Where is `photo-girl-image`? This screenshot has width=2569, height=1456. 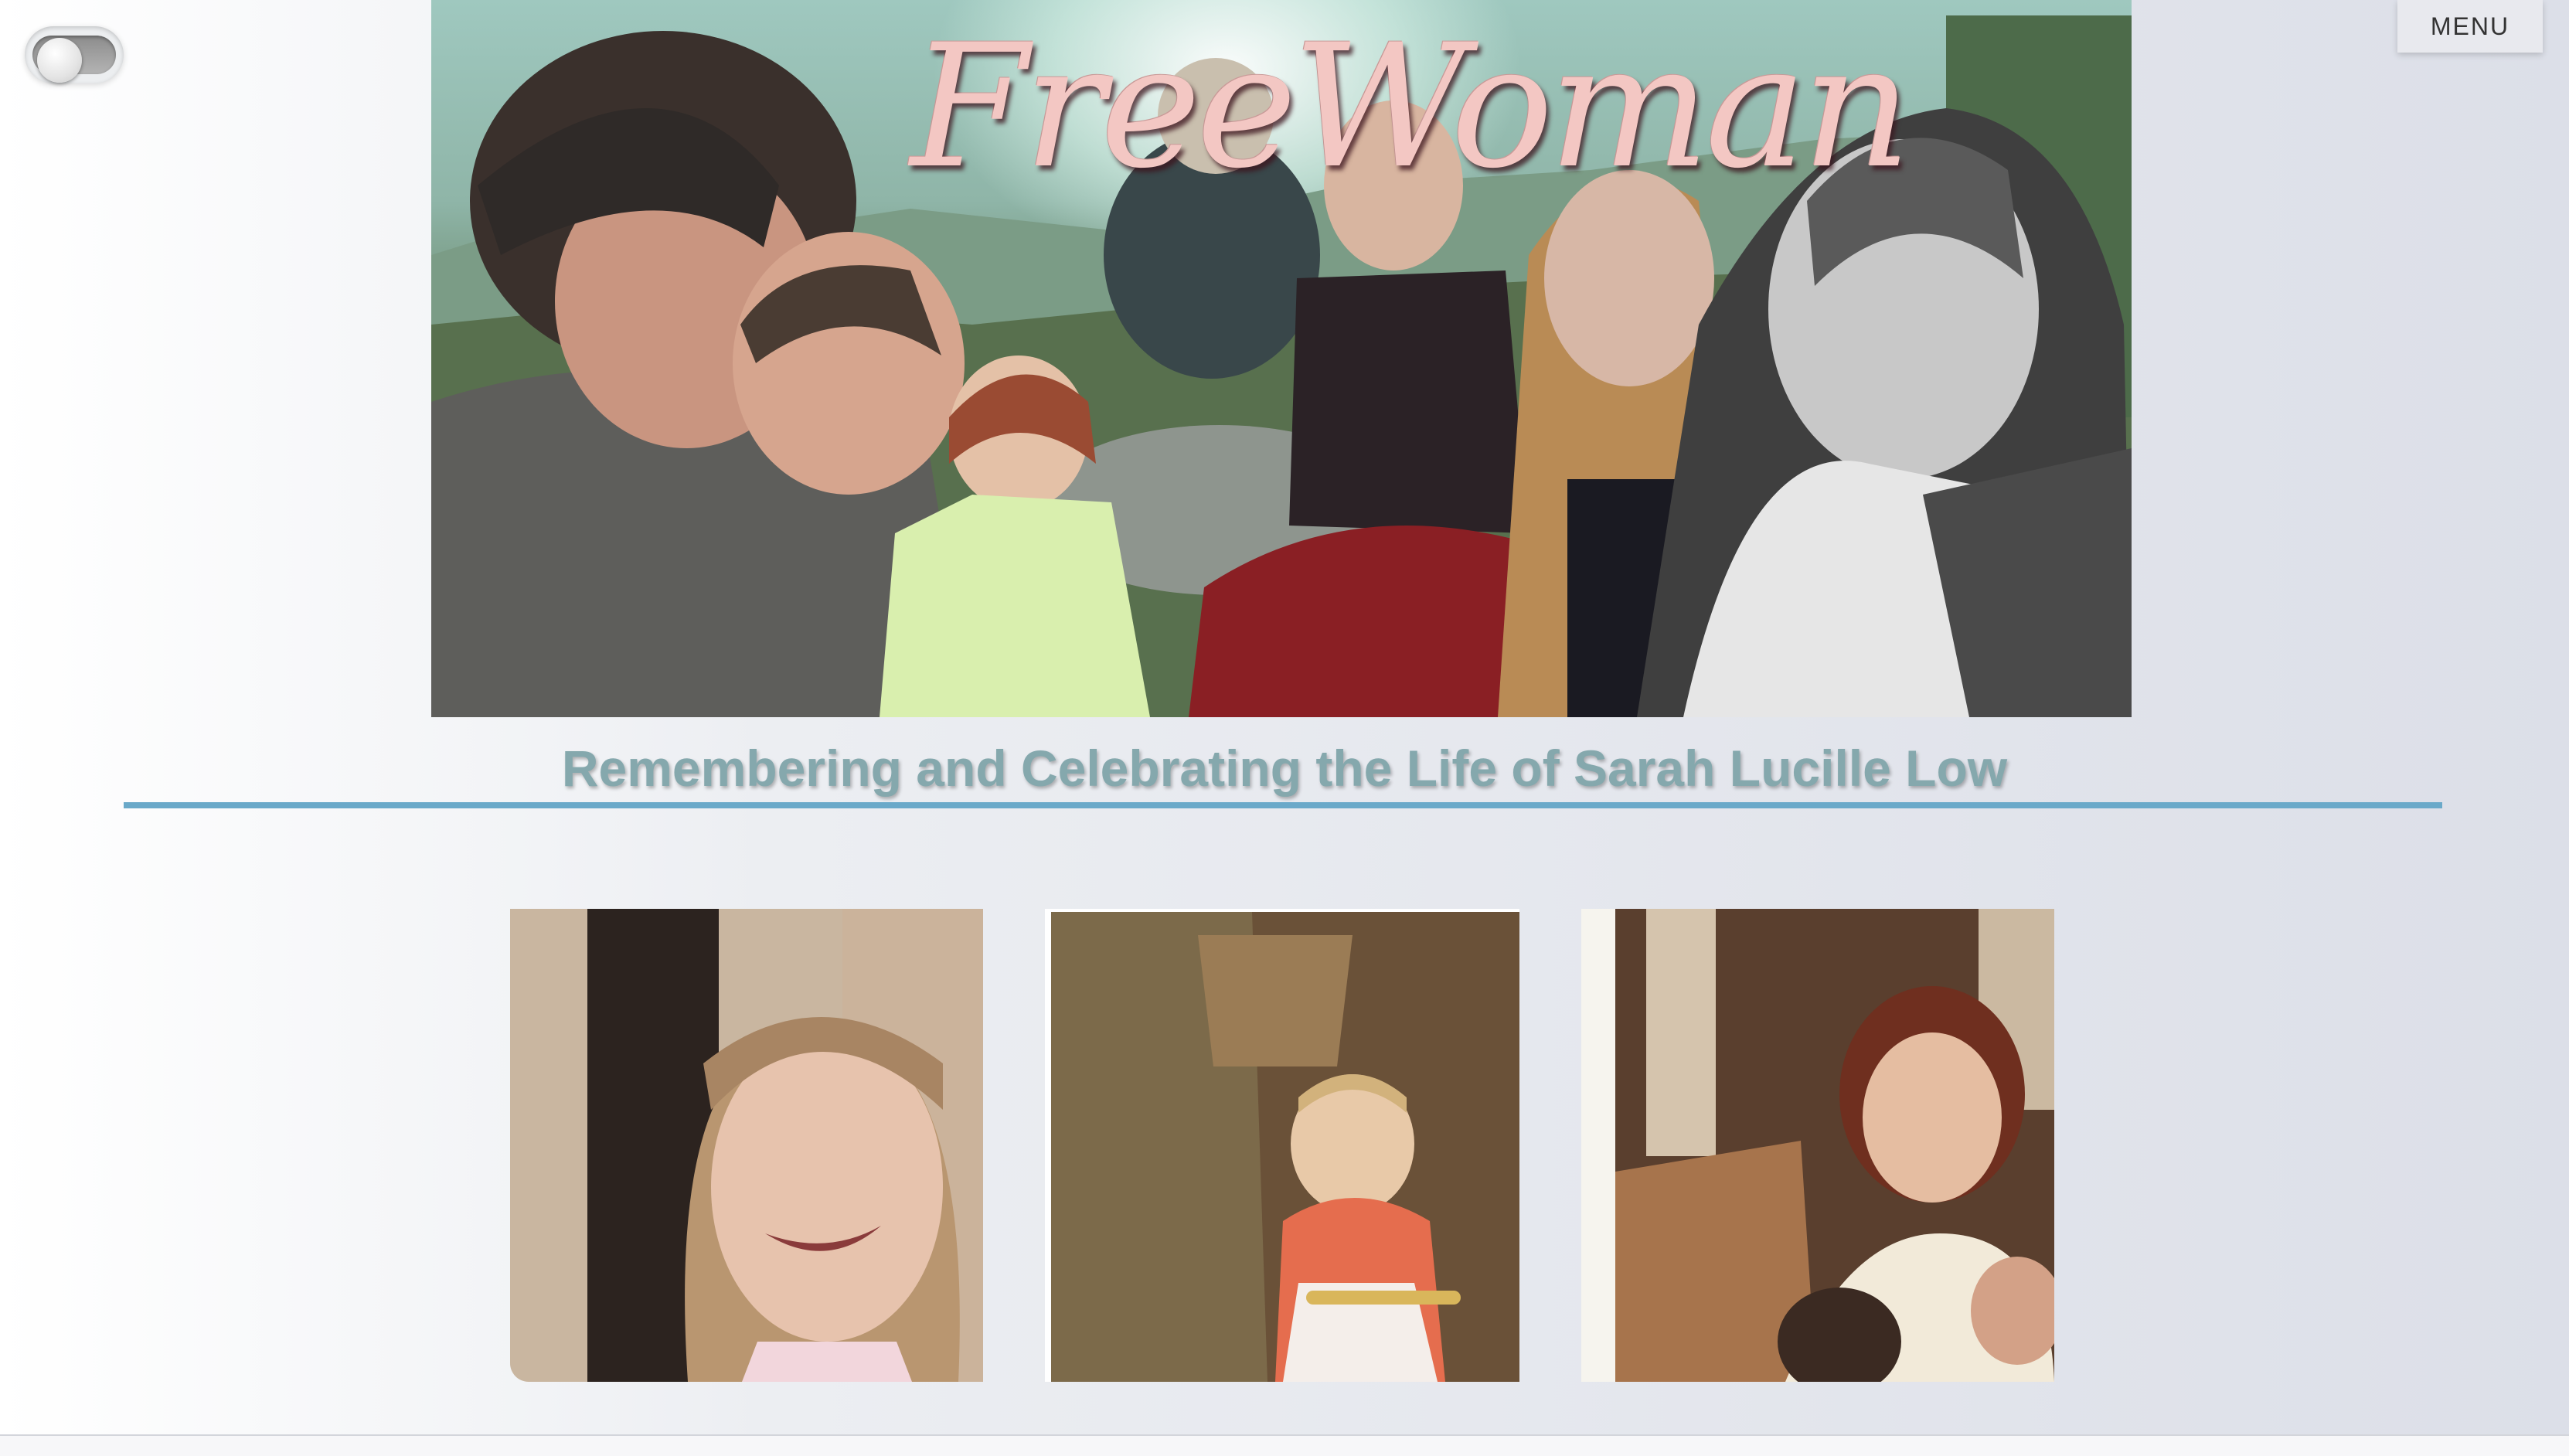
photo-girl-image is located at coordinates (746, 1146).